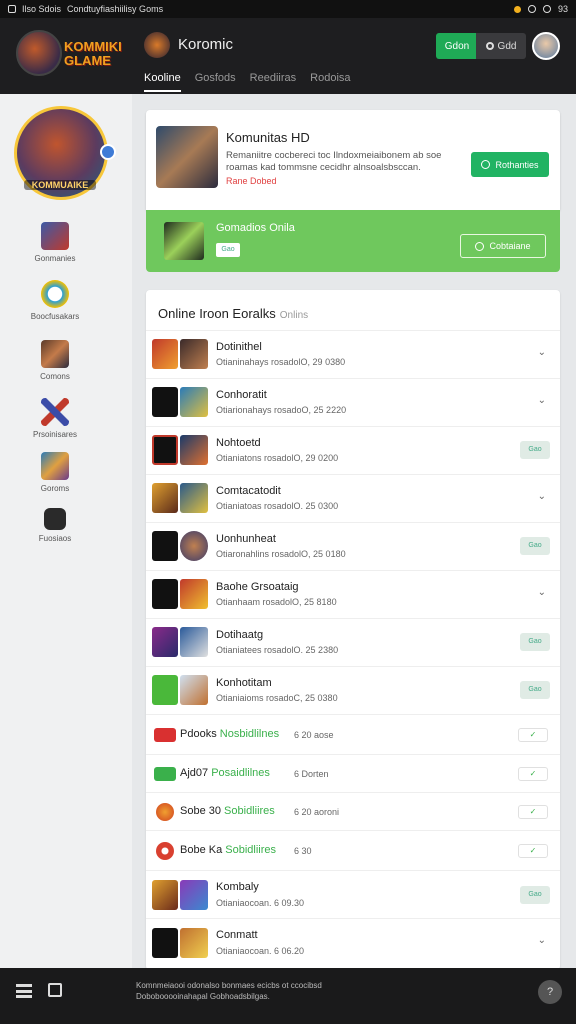 The height and width of the screenshot is (1024, 576). I want to click on tournament-item: Pdooks Nosbidlilnes 6 20 aose ✓, so click(353, 734).